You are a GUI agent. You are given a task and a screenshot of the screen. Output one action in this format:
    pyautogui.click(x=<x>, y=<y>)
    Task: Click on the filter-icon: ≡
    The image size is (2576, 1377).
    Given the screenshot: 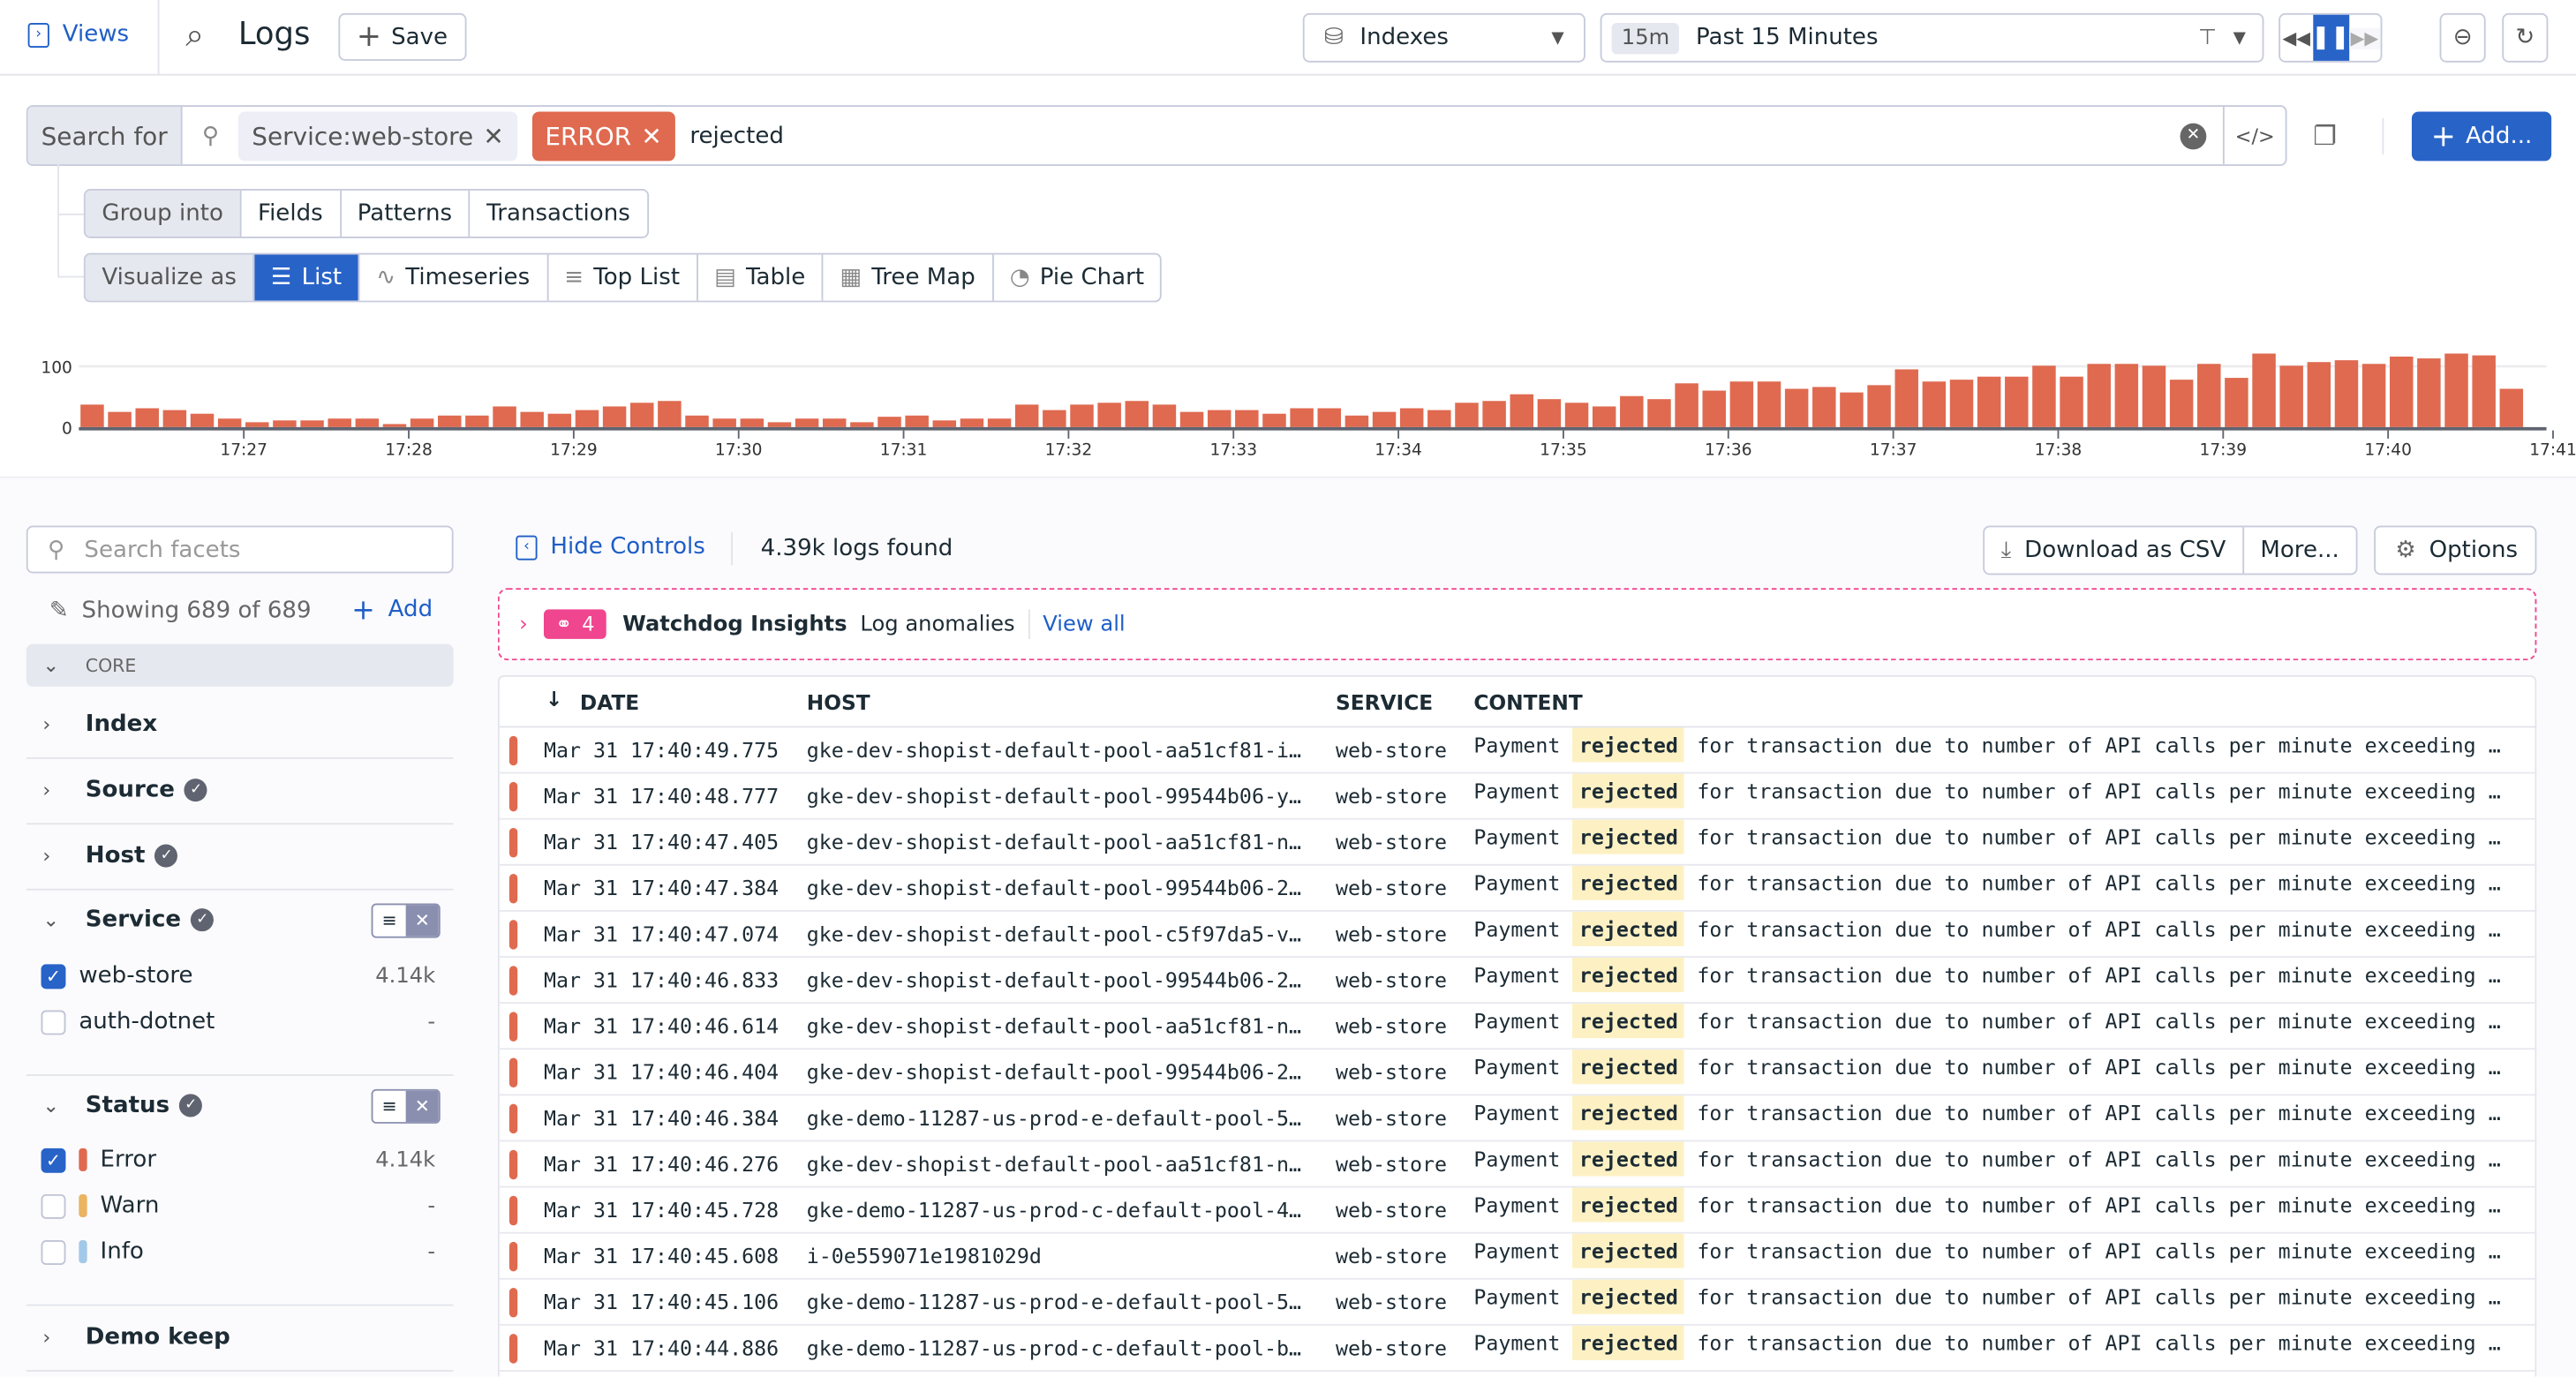 What is the action you would take?
    pyautogui.click(x=390, y=1106)
    